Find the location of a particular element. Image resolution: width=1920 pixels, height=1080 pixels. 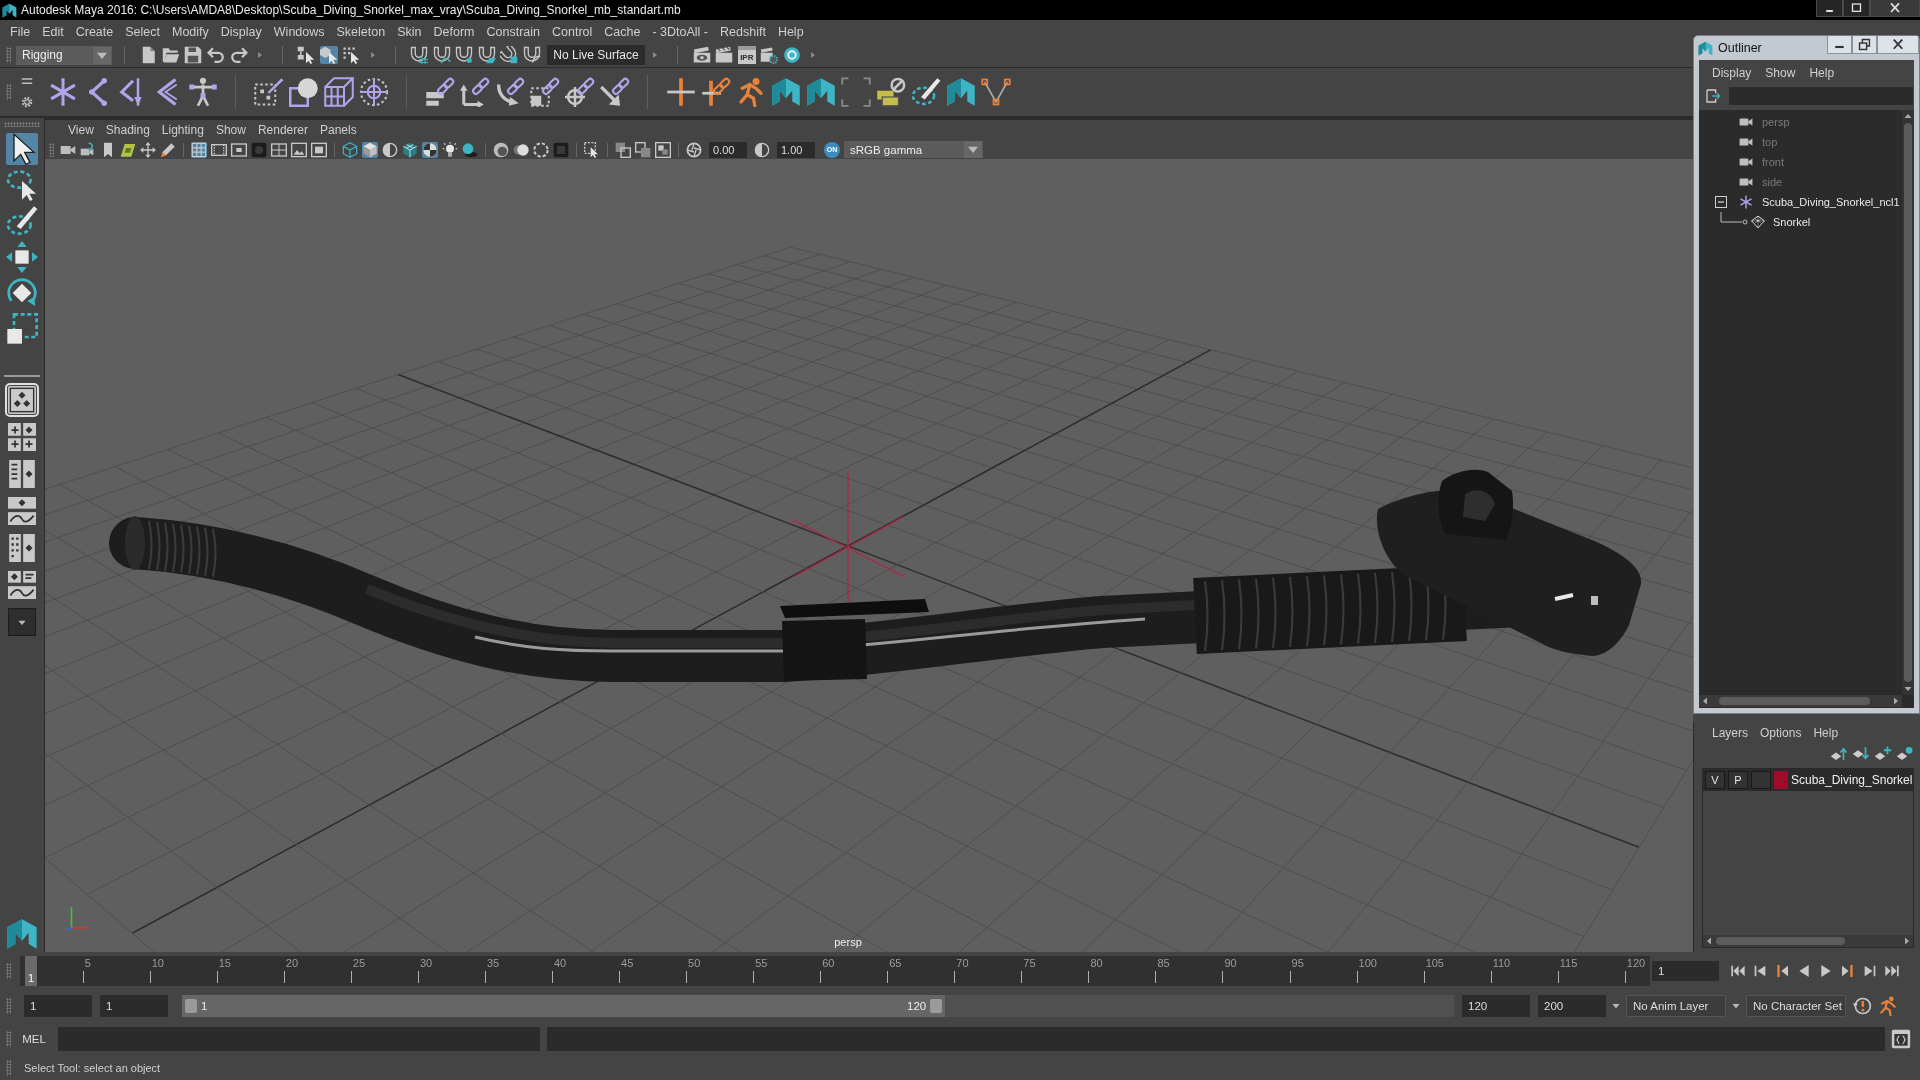

stacked-cards-icon is located at coordinates (890, 92).